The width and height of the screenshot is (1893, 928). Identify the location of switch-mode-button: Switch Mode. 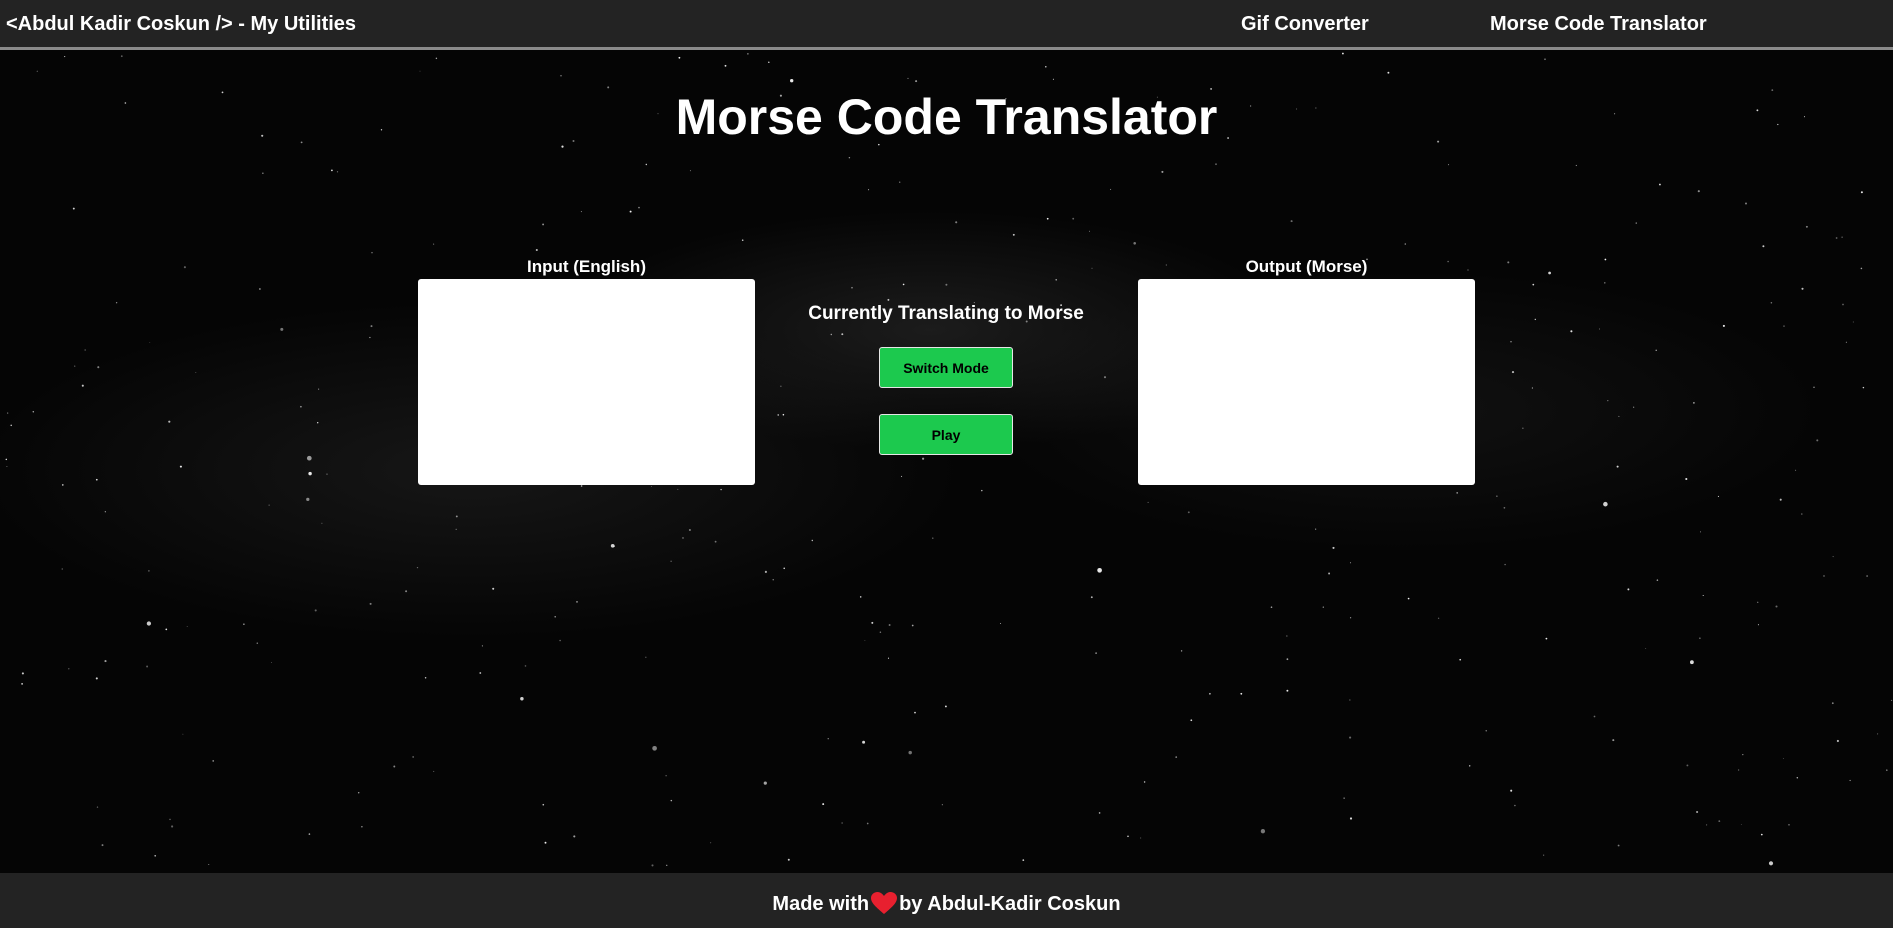
(946, 367).